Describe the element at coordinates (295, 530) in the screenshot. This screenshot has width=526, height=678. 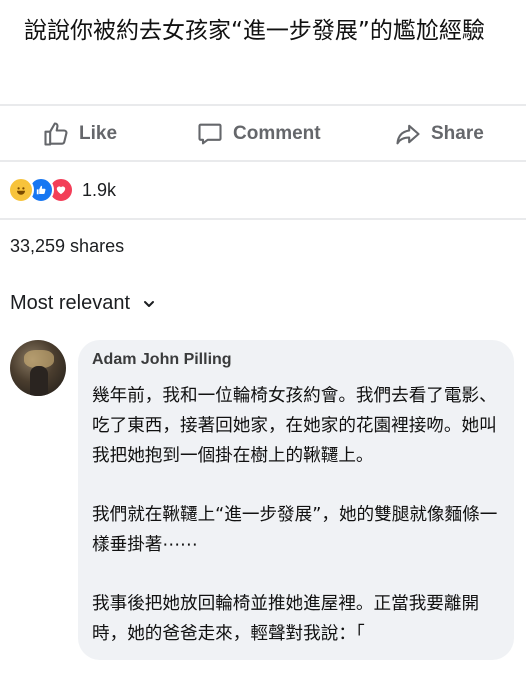
I see `comment-paragraph: 我們就在鞦韆上“進一步發展”，她的雙腿就像麵條一樣垂掛著⋯⋯` at that location.